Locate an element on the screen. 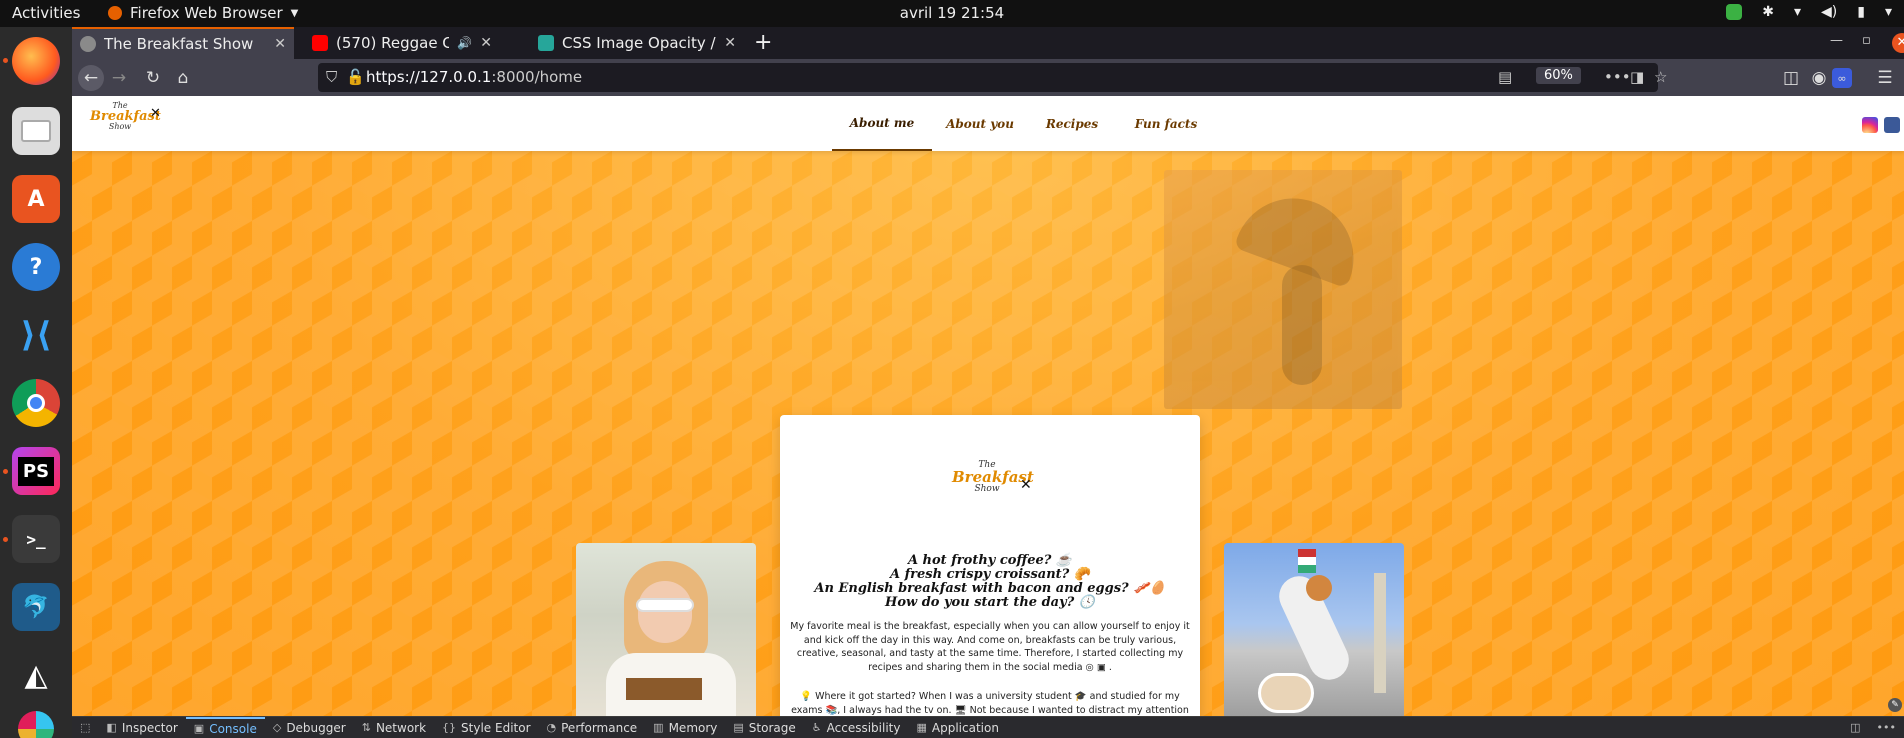 The width and height of the screenshot is (1904, 738). devtools-tab-performance: ◔ Performance is located at coordinates (592, 727).